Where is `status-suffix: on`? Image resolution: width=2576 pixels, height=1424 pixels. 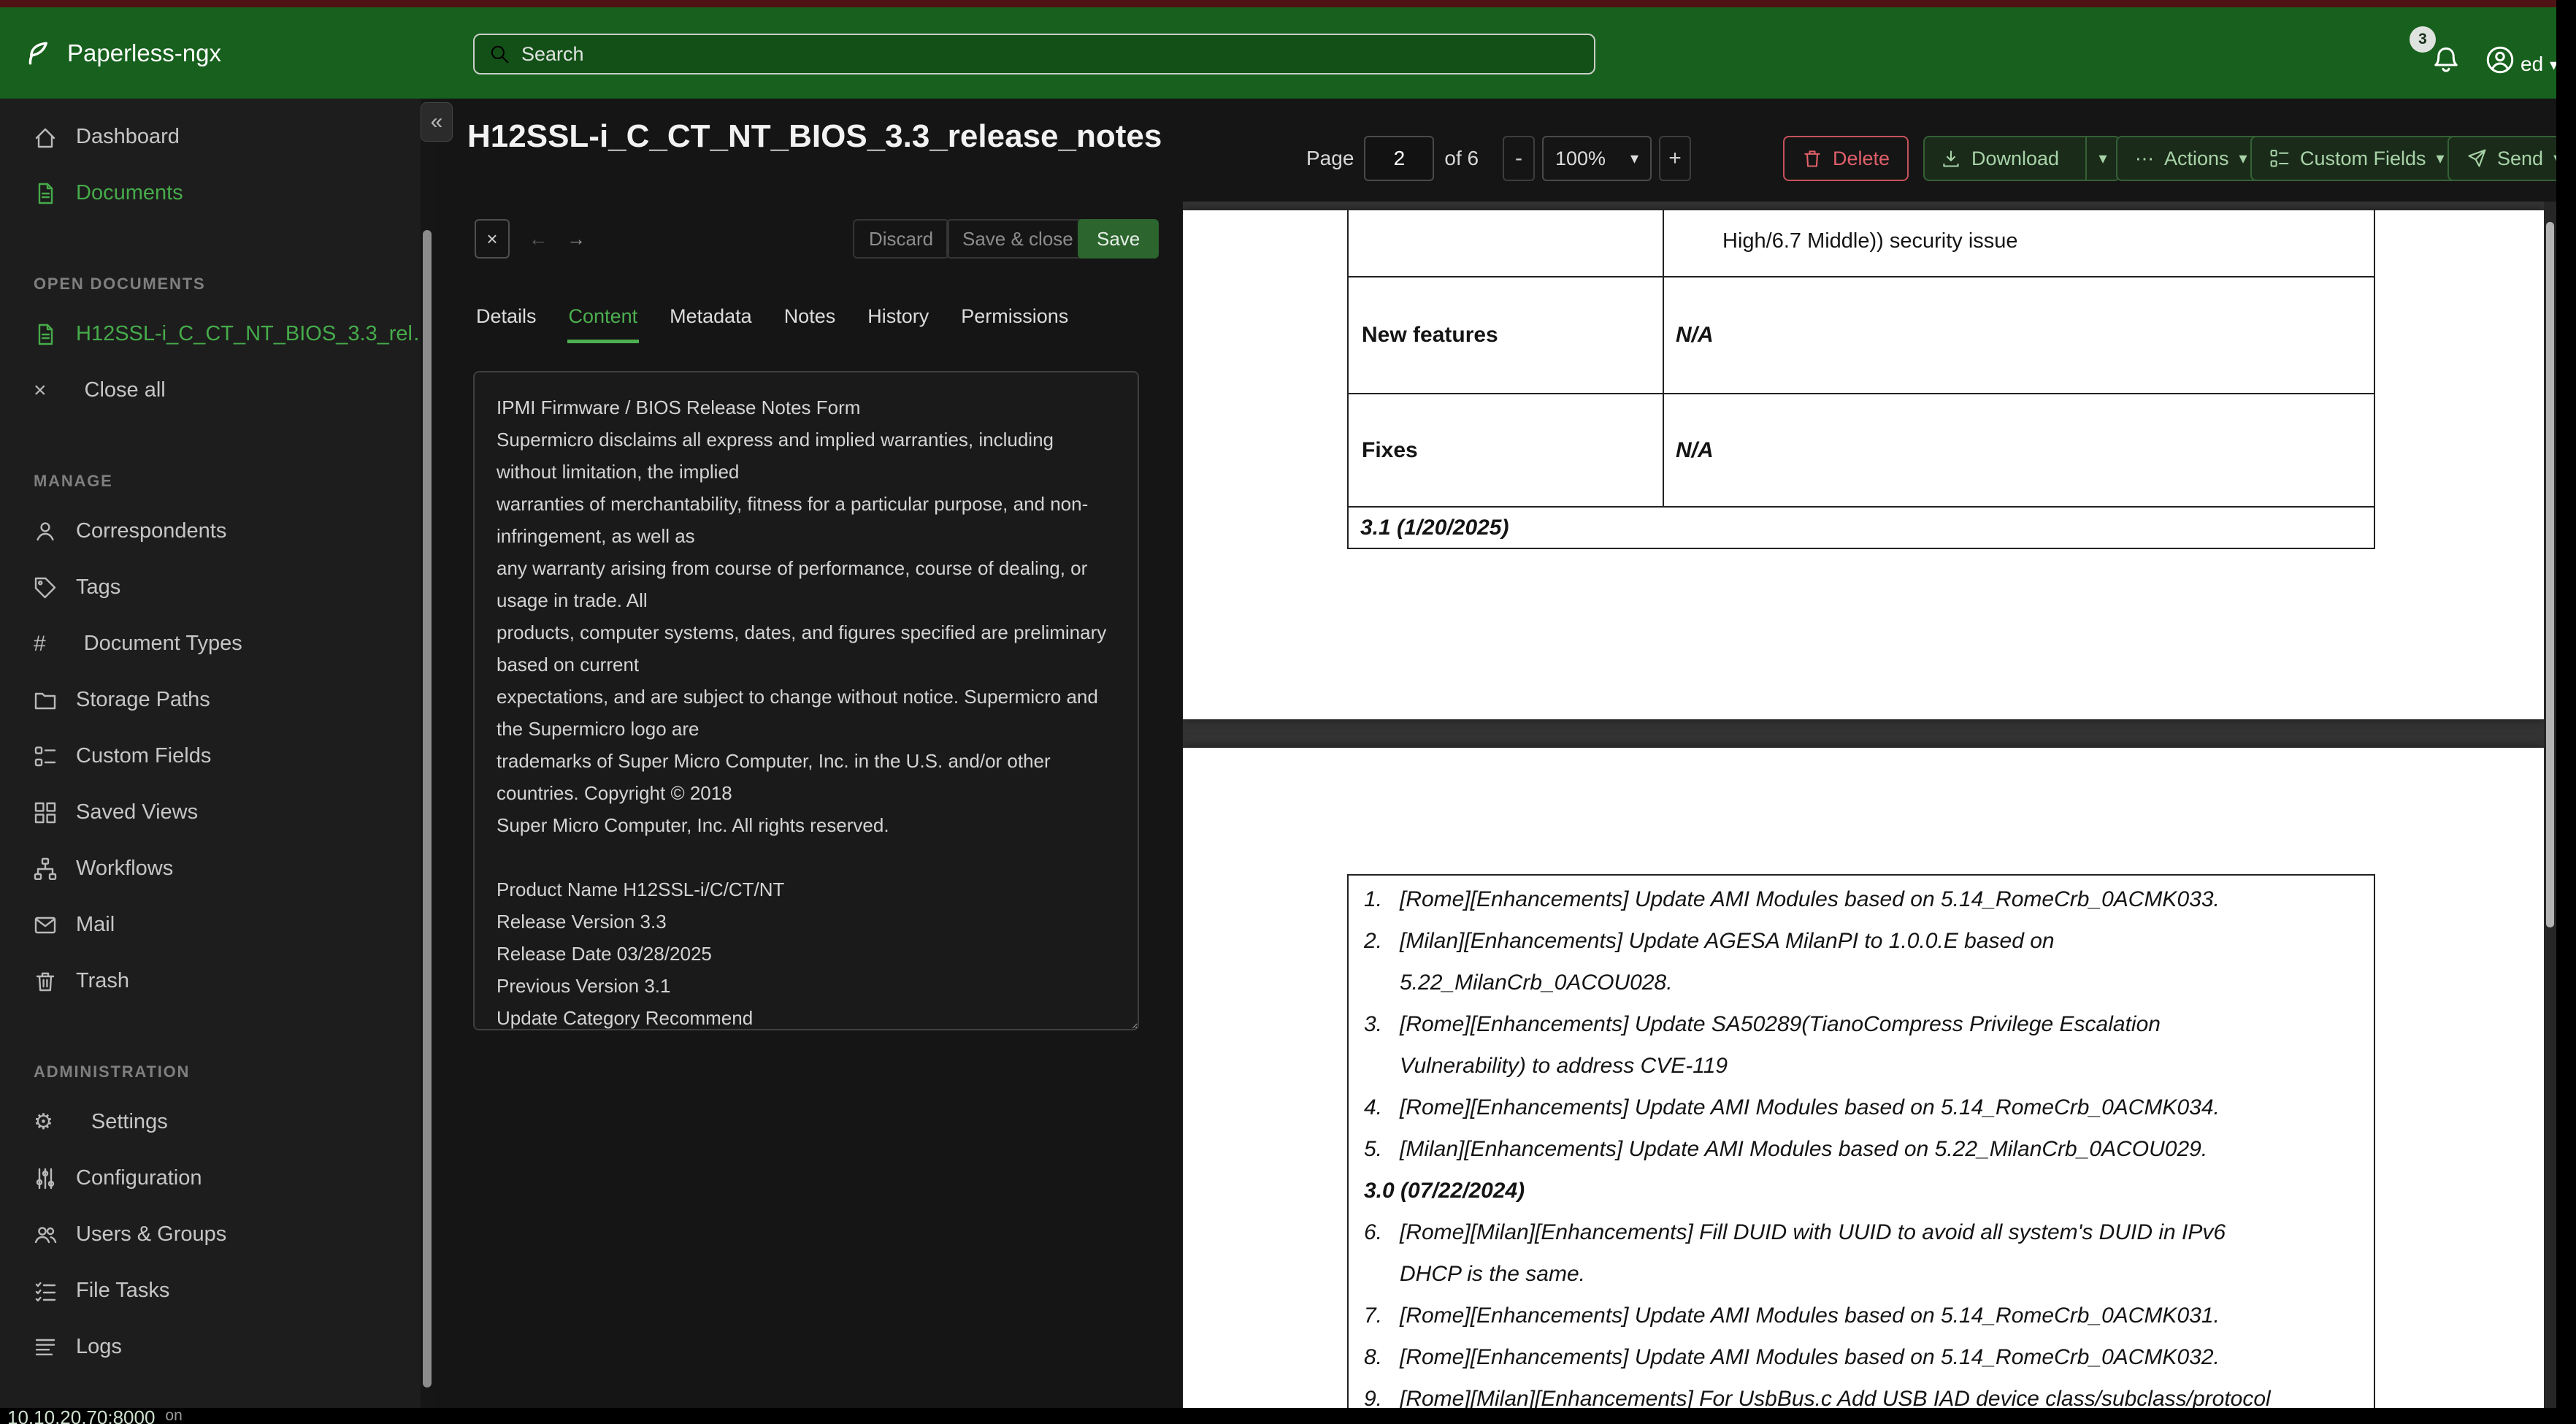
status-suffix: on is located at coordinates (174, 1416).